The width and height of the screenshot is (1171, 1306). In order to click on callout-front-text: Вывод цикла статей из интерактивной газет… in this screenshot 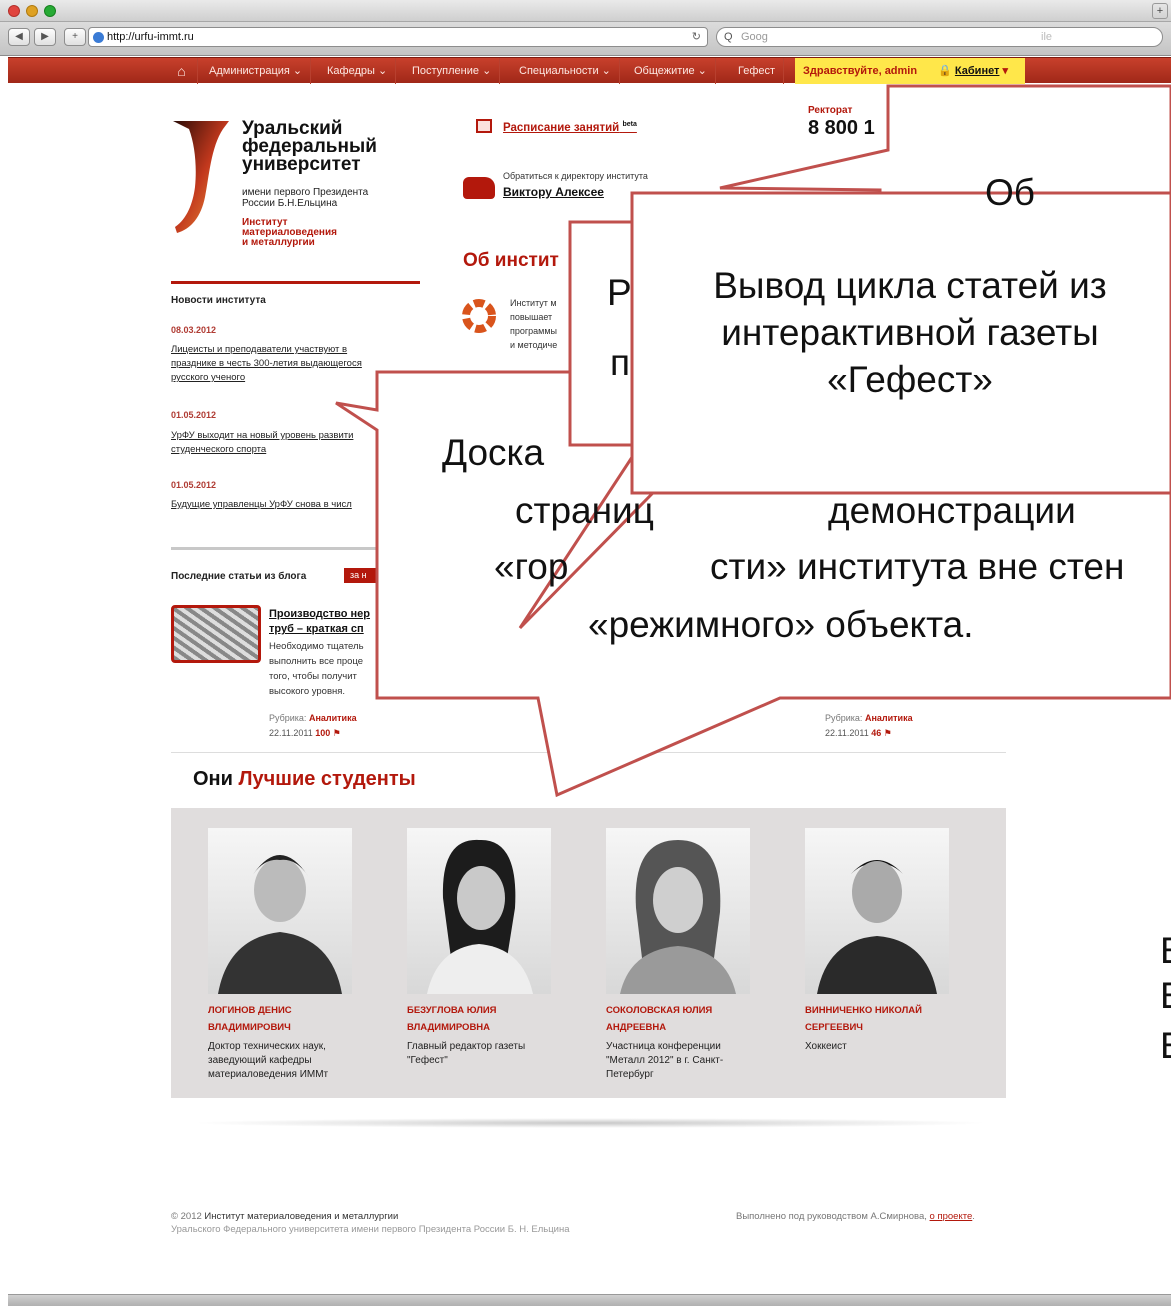, I will do `click(910, 332)`.